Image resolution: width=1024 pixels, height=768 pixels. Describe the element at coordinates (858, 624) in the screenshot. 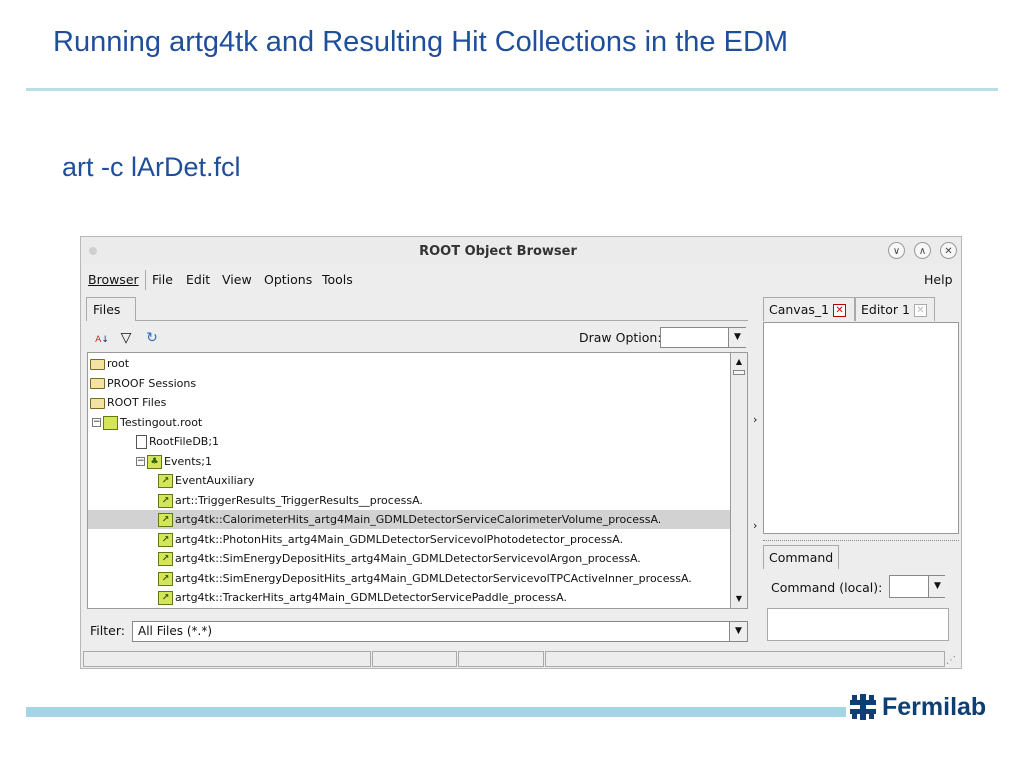

I see `command-input` at that location.